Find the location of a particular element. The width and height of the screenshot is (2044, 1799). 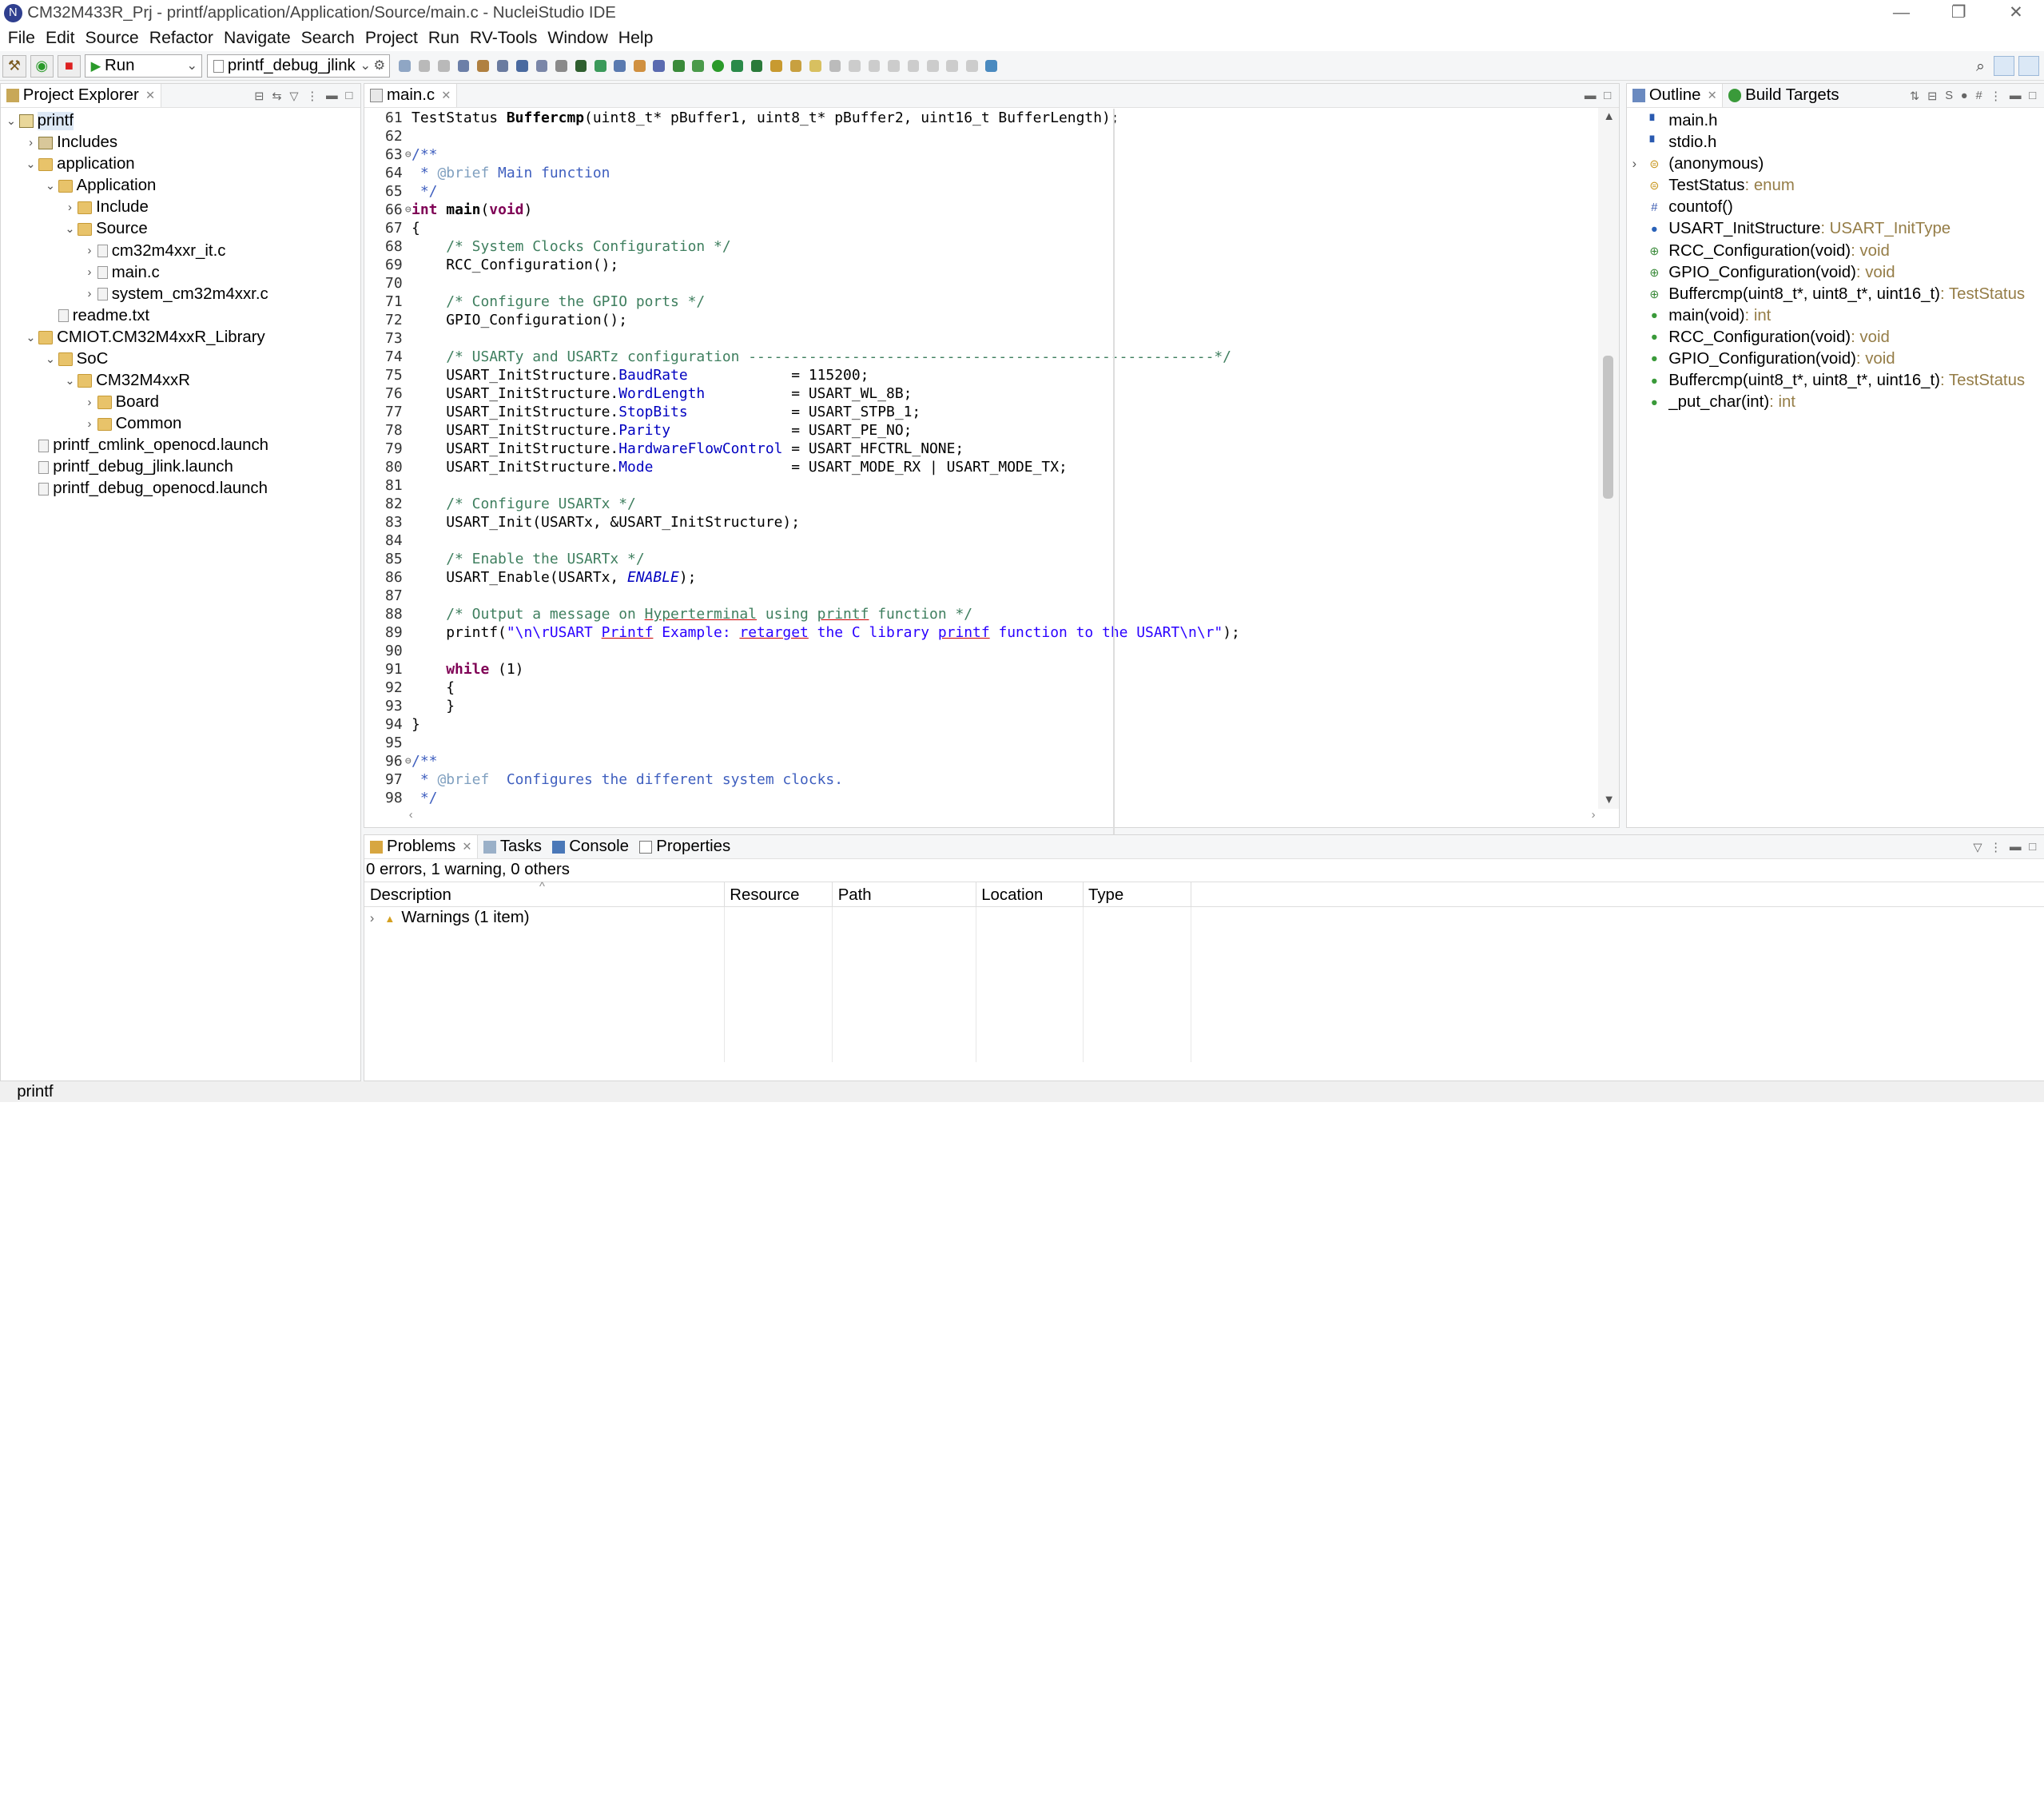

next-annotation-icon is located at coordinates (894, 66).